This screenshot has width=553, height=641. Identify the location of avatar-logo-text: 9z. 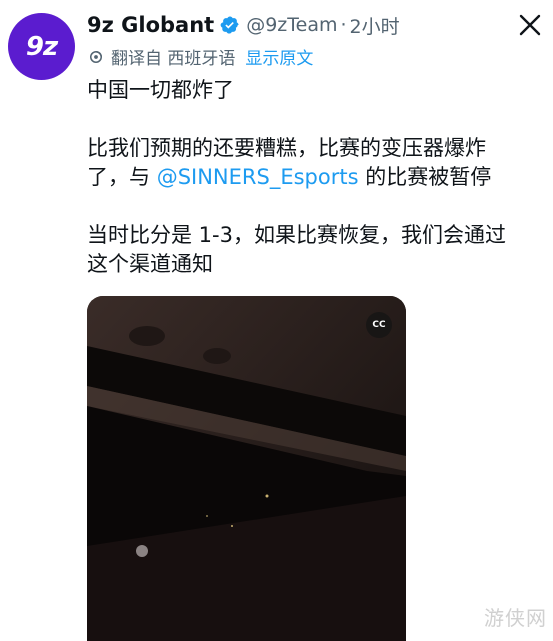
(41, 46).